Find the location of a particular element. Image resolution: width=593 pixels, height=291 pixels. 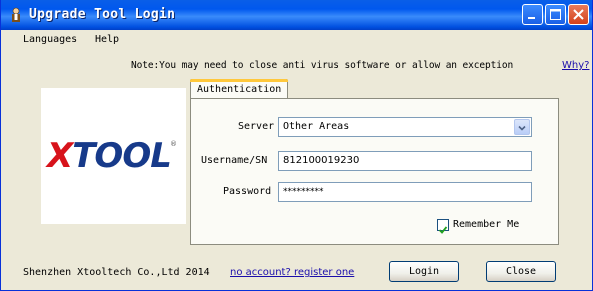

logo-letter-x: X is located at coordinates (60, 156).